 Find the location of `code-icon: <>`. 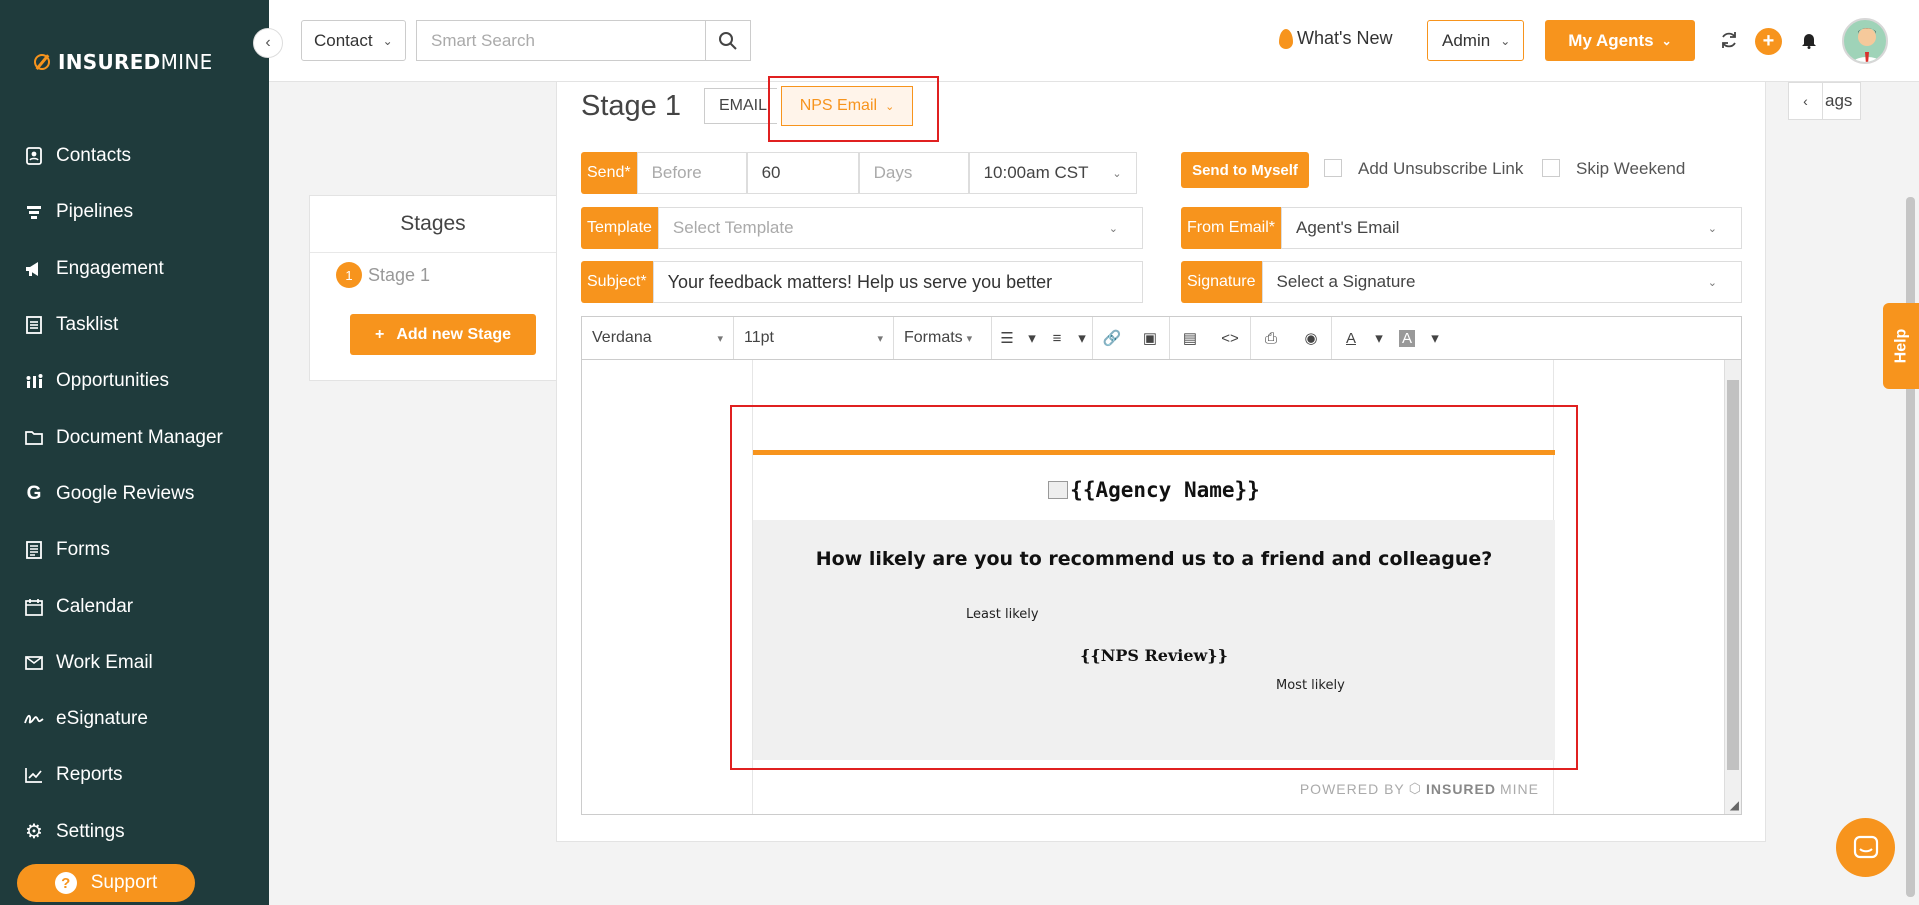

code-icon: <> is located at coordinates (1230, 338).